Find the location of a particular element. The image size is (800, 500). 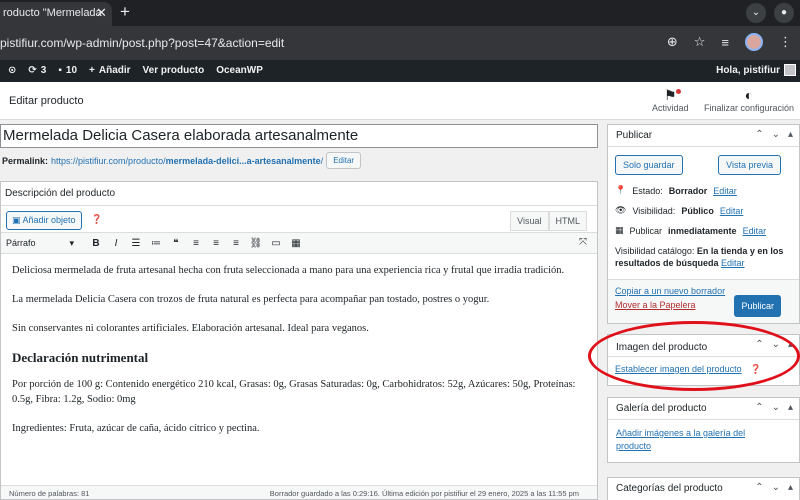

save-draft-button: Solo guardar is located at coordinates (649, 165).